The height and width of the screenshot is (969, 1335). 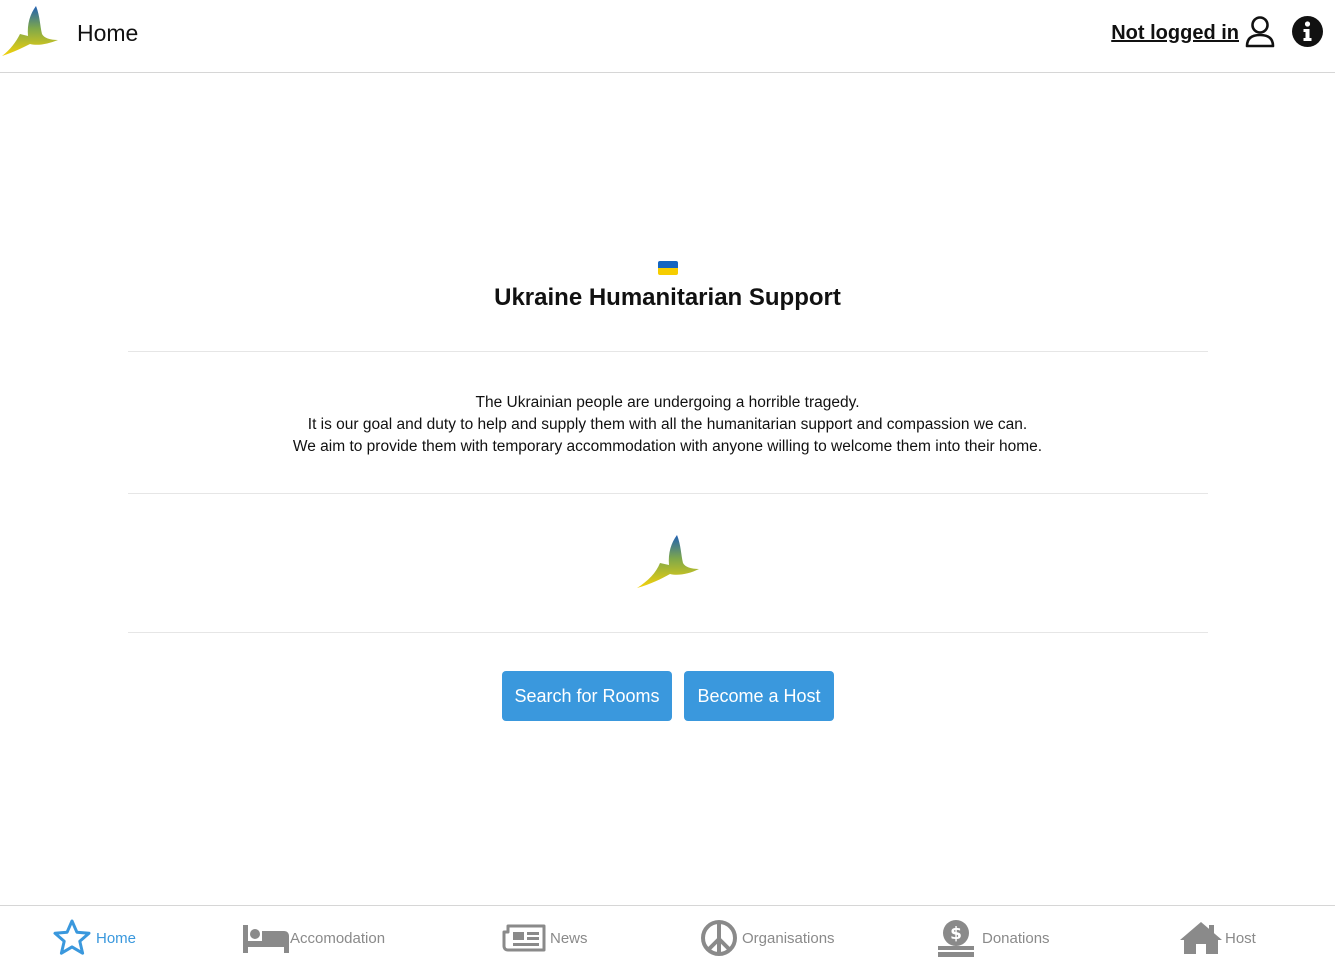 I want to click on nav-item-accomodation: Accomodation, so click(x=313, y=937).